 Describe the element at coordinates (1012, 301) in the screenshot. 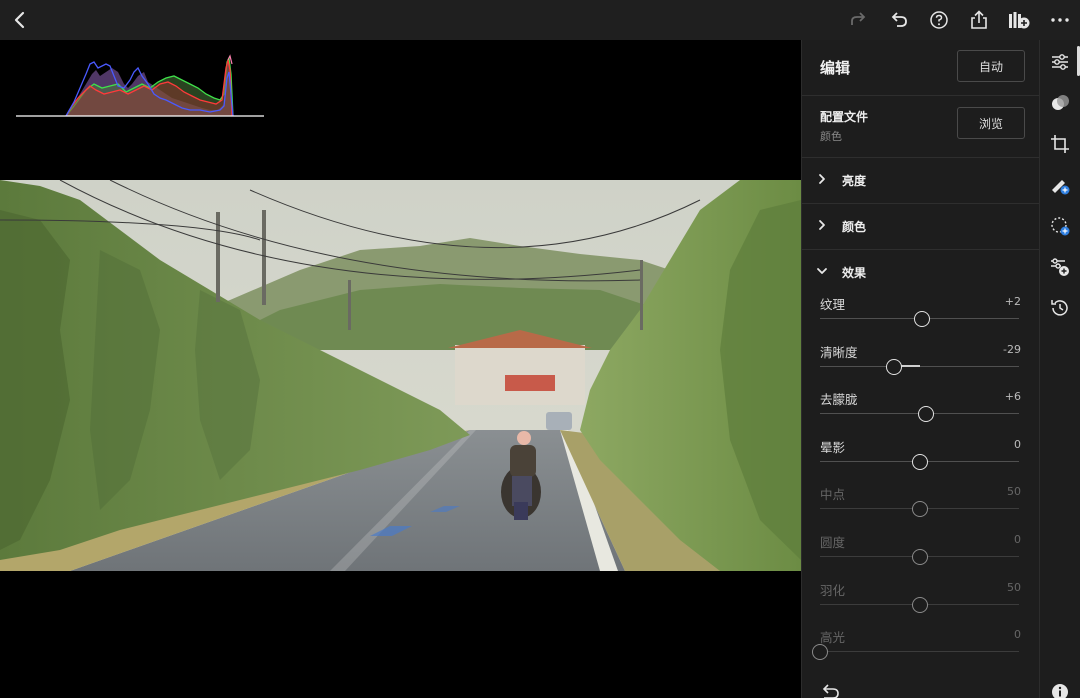

I see `slider-value: +2` at that location.